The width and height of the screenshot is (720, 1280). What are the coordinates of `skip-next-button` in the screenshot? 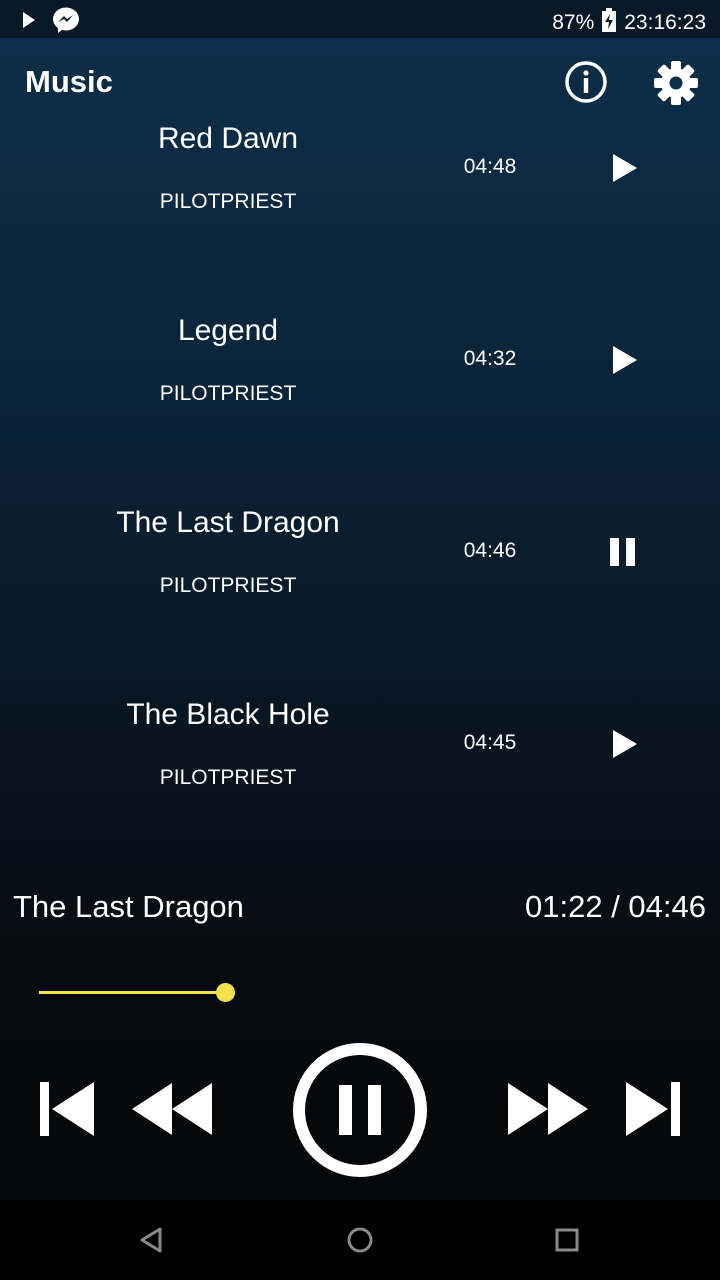 It's located at (653, 1111).